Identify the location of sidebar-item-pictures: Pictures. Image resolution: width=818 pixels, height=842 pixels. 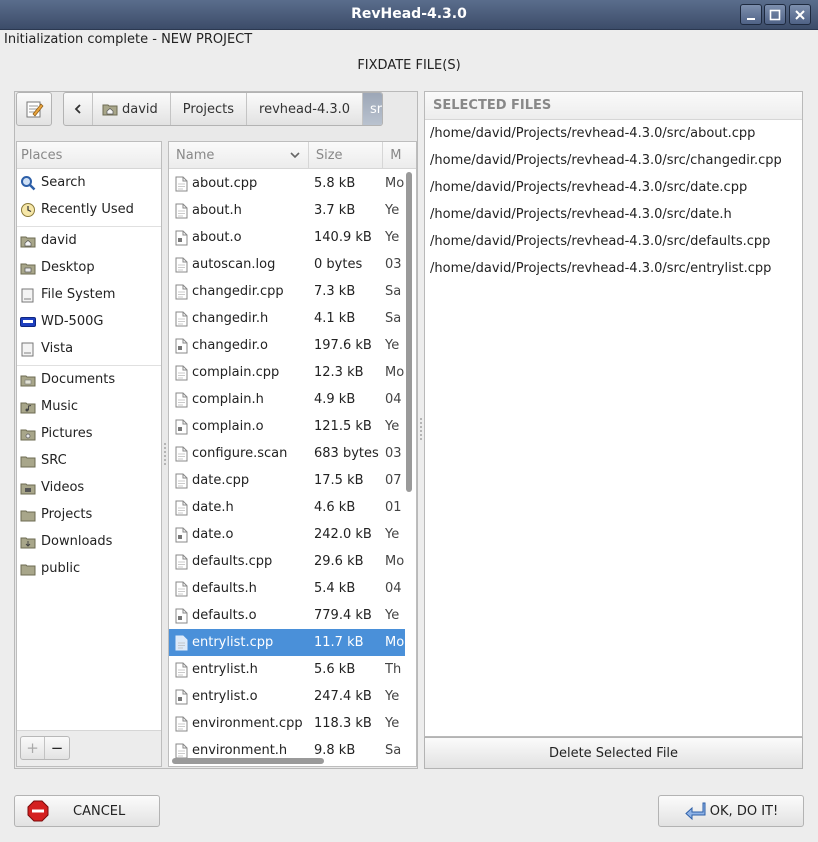
(89, 433).